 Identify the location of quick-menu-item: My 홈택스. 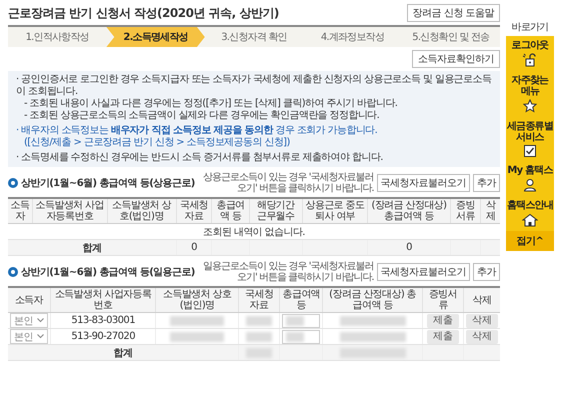
(530, 178).